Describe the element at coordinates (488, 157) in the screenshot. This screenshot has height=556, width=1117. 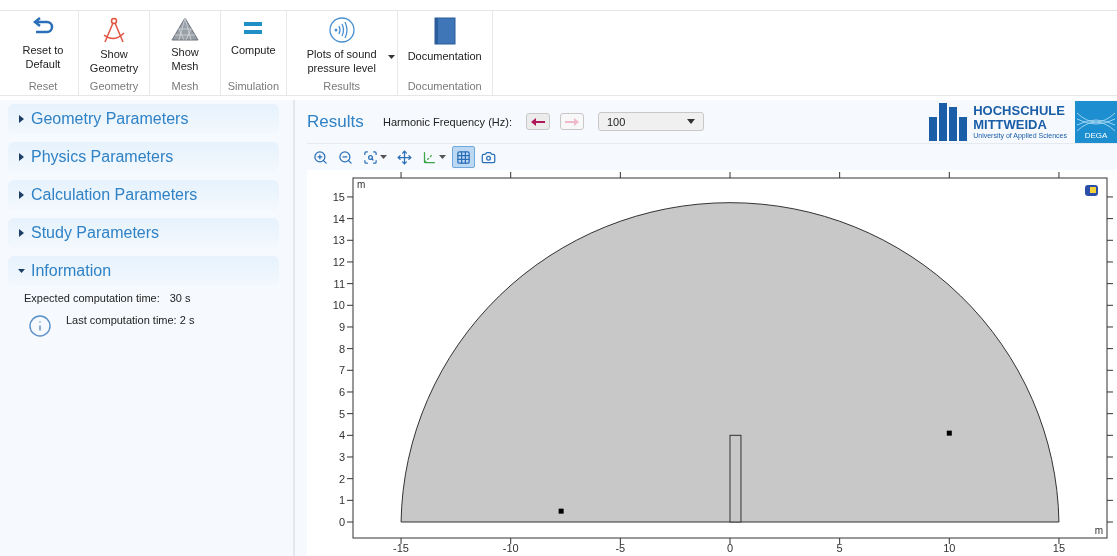
I see `camera-icon` at that location.